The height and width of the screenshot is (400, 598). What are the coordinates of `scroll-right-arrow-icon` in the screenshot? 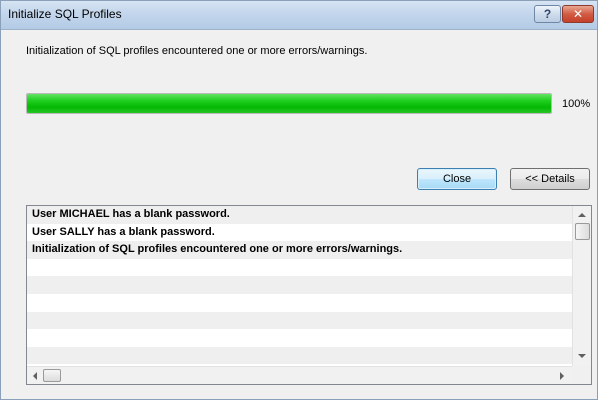 It's located at (562, 376).